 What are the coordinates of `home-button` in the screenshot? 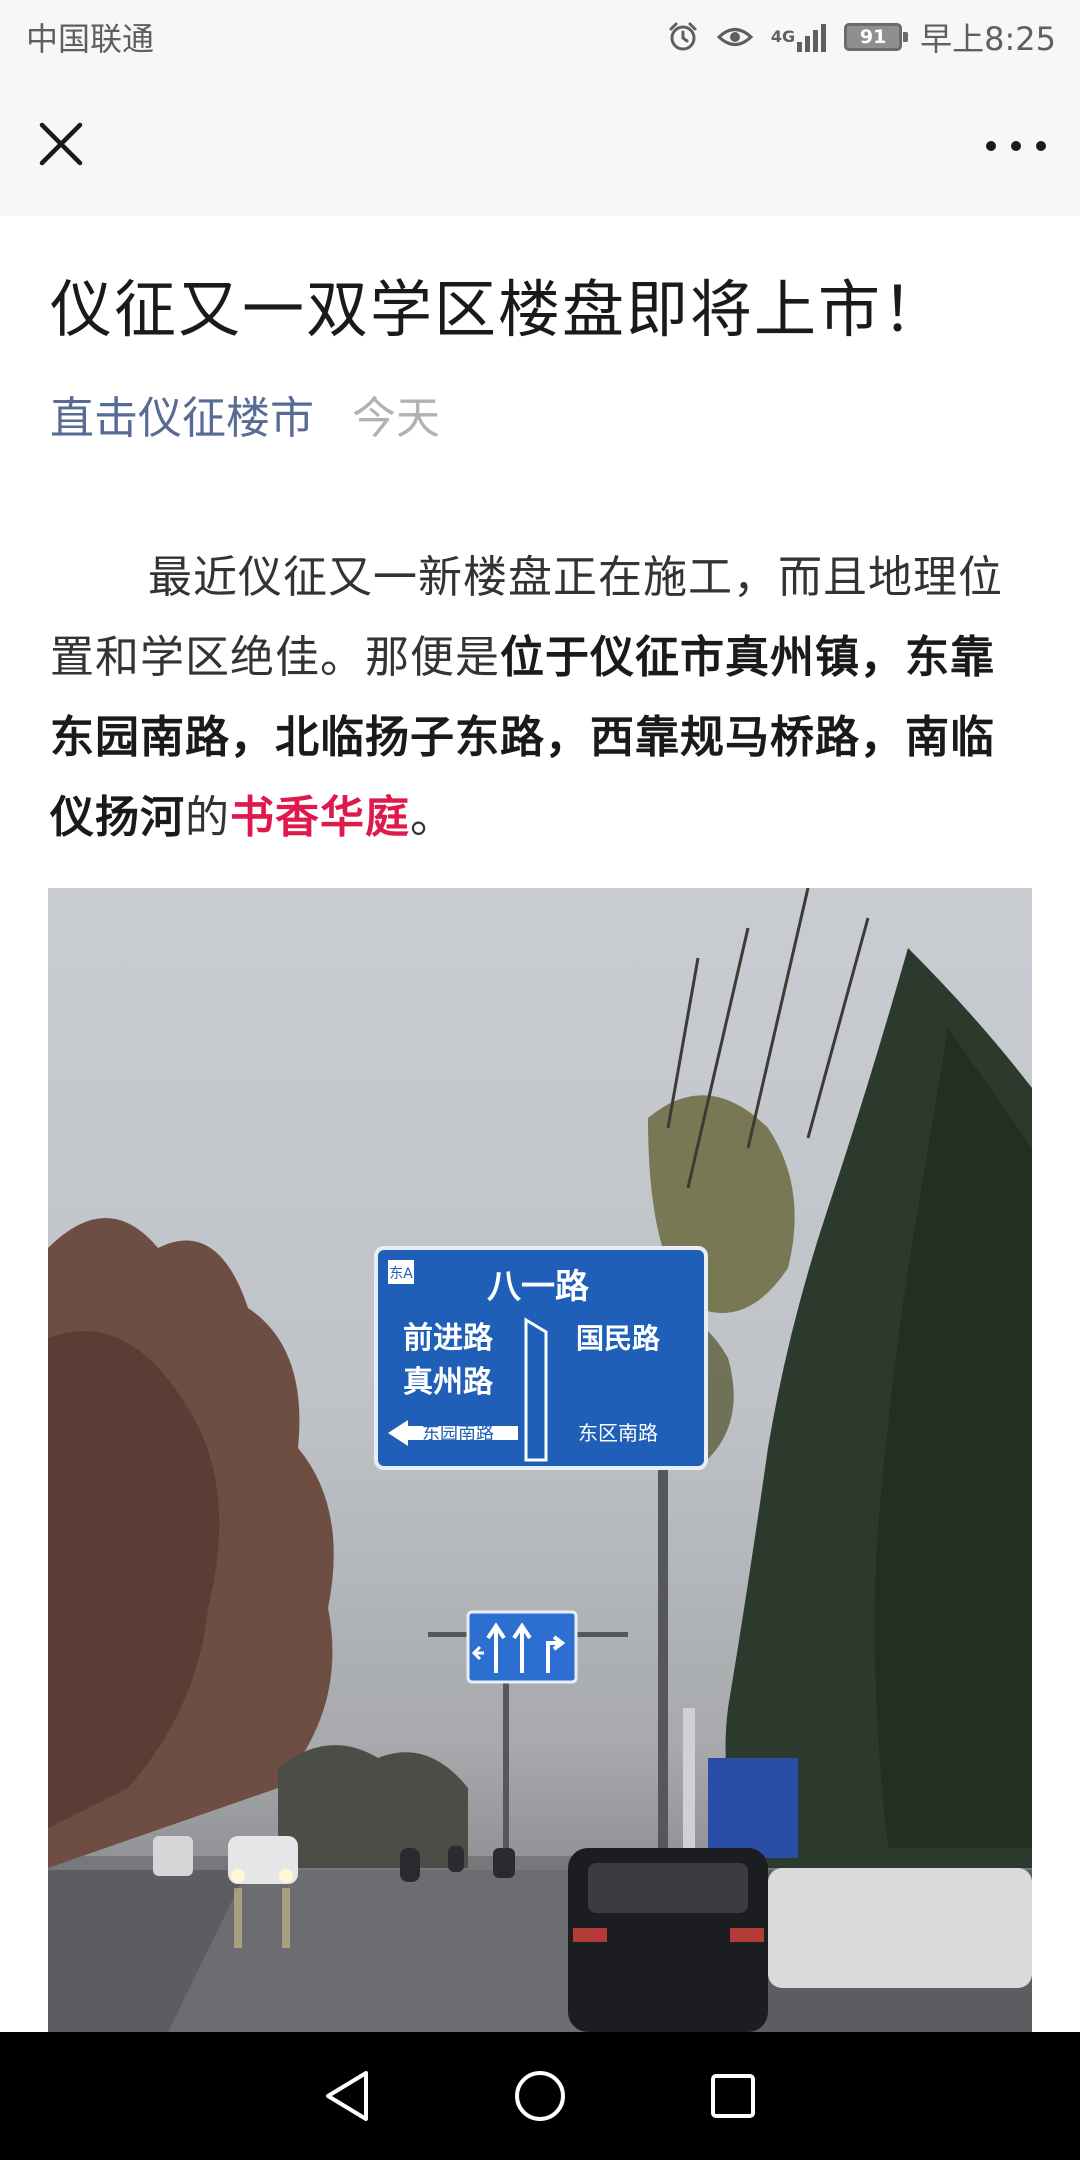 It's located at (540, 2096).